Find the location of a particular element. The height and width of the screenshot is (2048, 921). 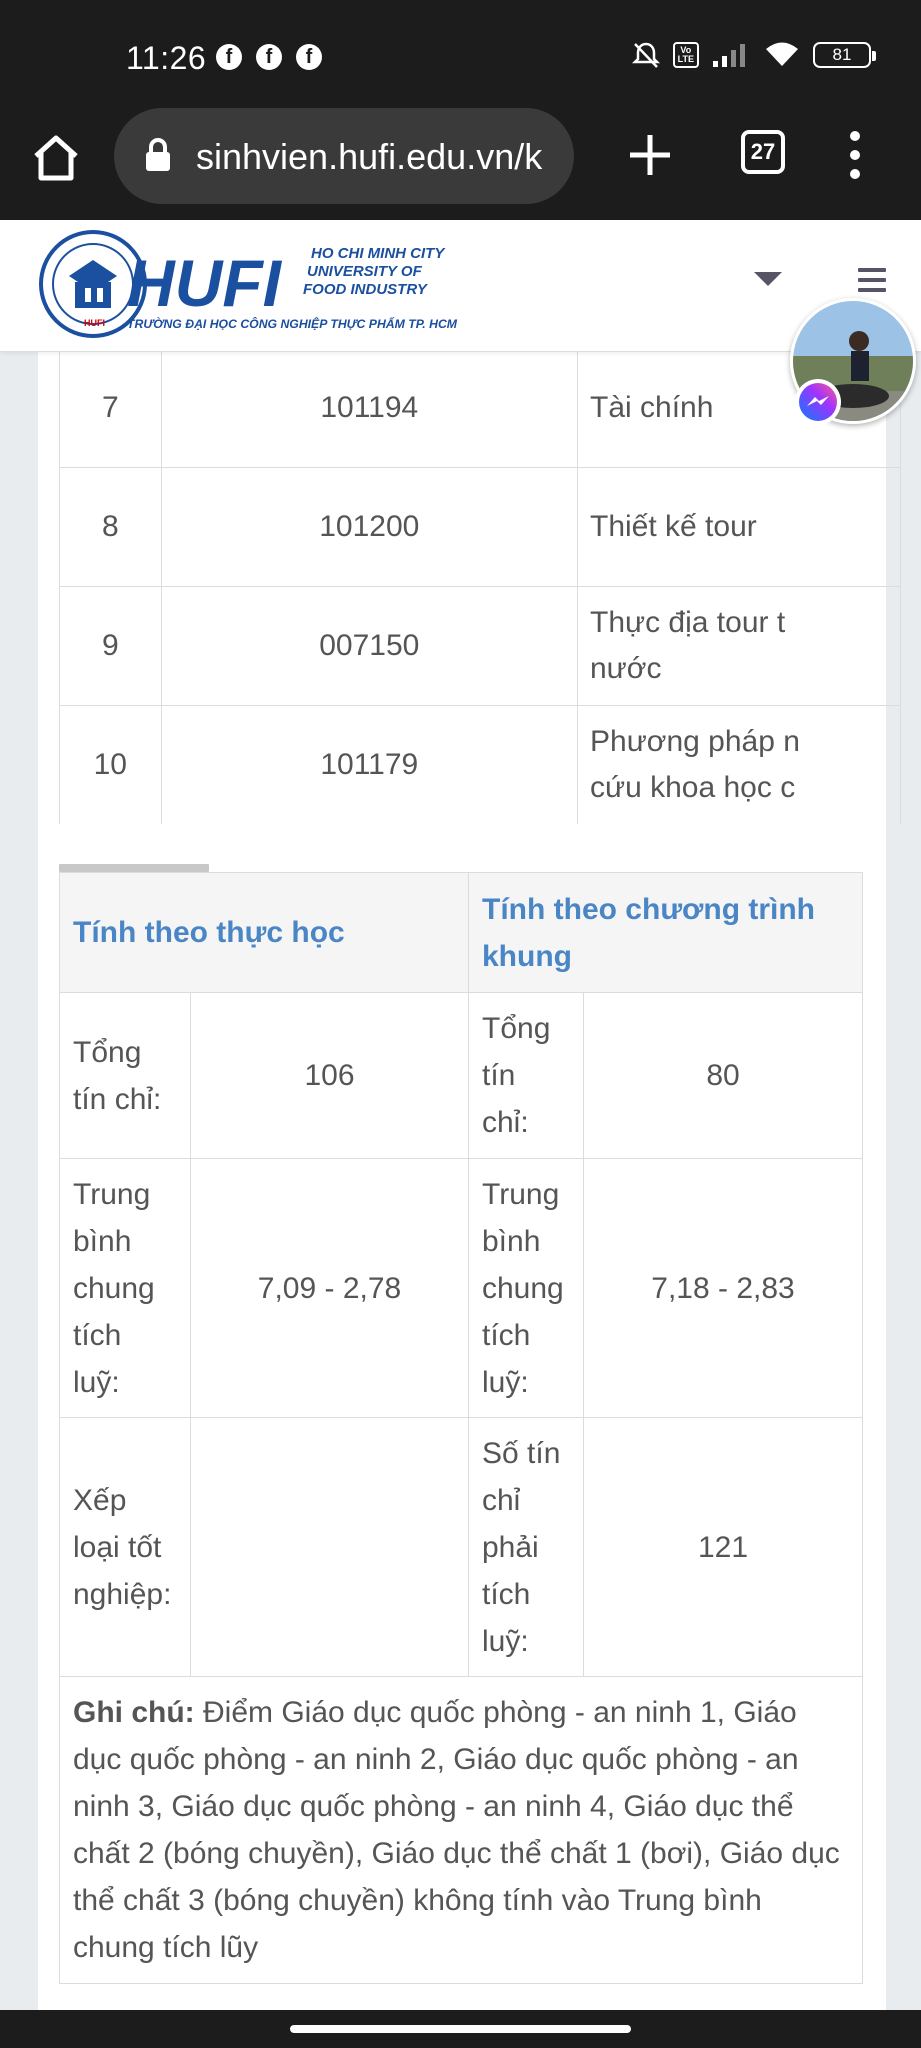

more-menu-icon is located at coordinates (855, 157).